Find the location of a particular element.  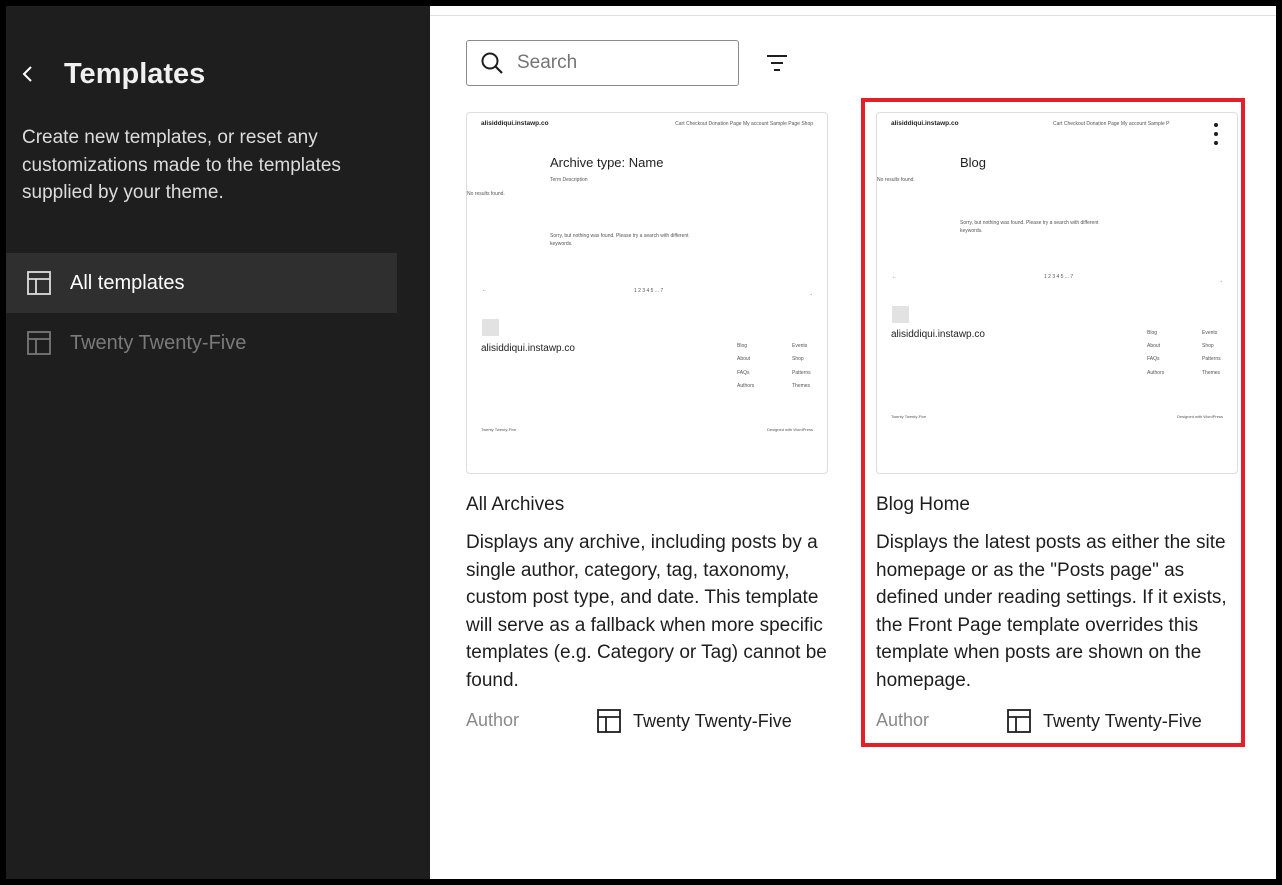

nav-item-twenty-twenty-five: Twenty Twenty-Five is located at coordinates (201, 343).